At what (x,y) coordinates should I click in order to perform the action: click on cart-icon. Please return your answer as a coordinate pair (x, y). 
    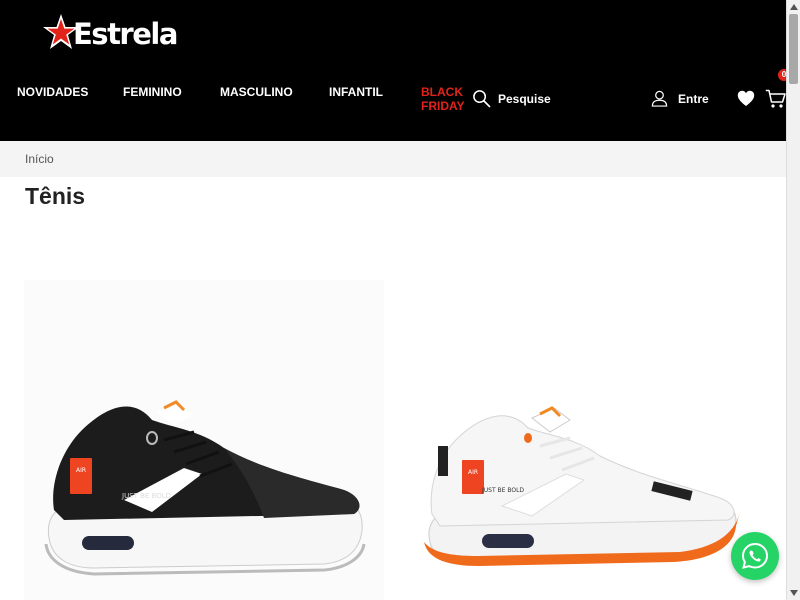
    Looking at the image, I should click on (775, 99).